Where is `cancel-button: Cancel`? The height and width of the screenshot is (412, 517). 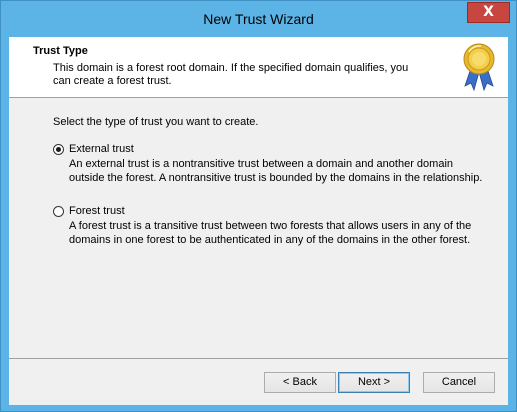 cancel-button: Cancel is located at coordinates (459, 382).